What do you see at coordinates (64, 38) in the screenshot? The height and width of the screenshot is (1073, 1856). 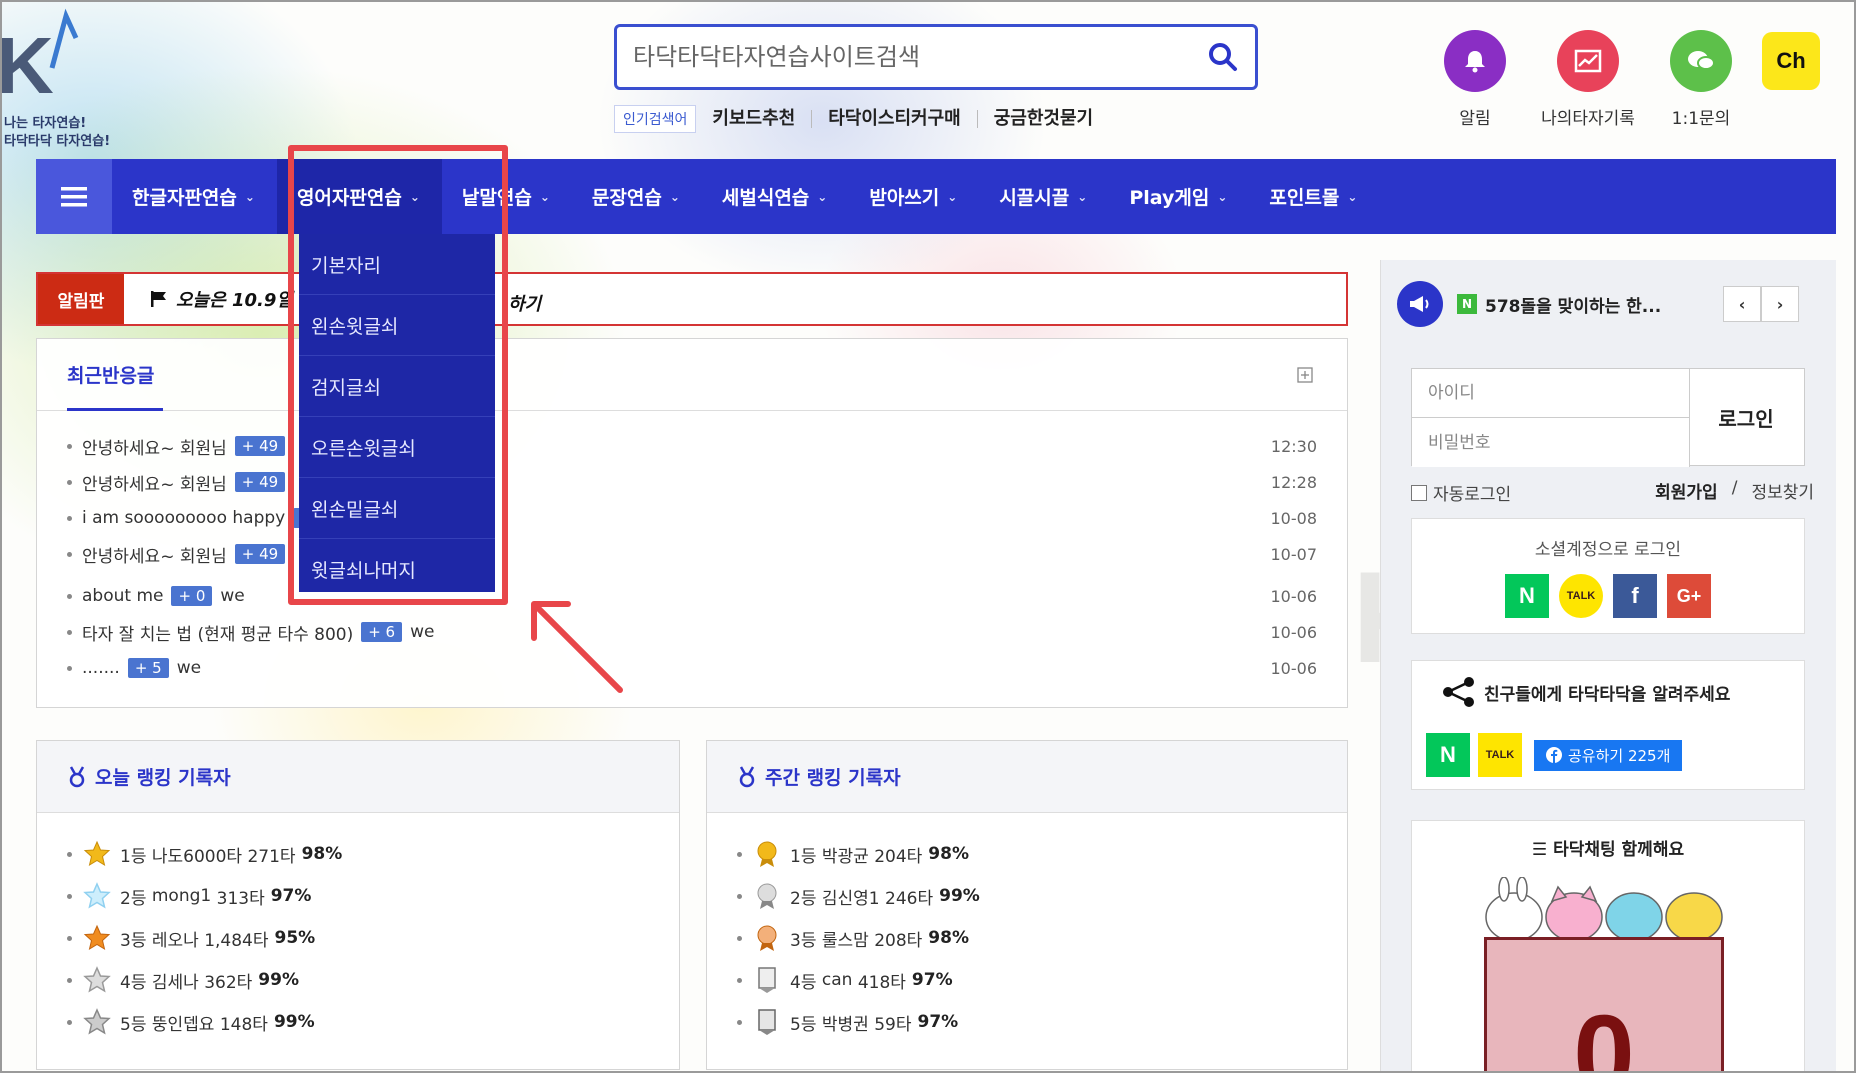 I see `logo-arrow-icon` at bounding box center [64, 38].